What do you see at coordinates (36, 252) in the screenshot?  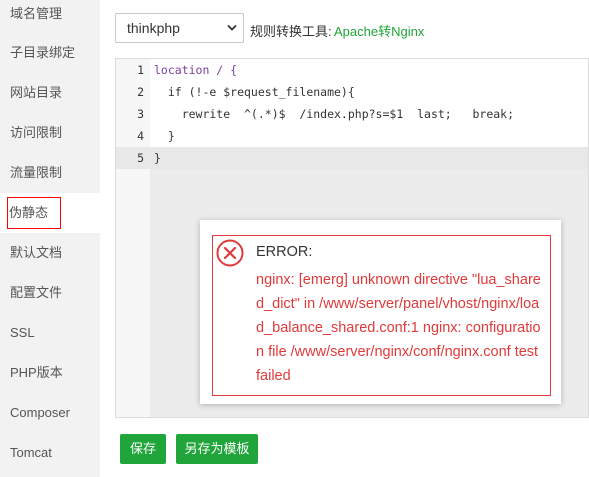 I see `sidebar-item-label: 默认文档` at bounding box center [36, 252].